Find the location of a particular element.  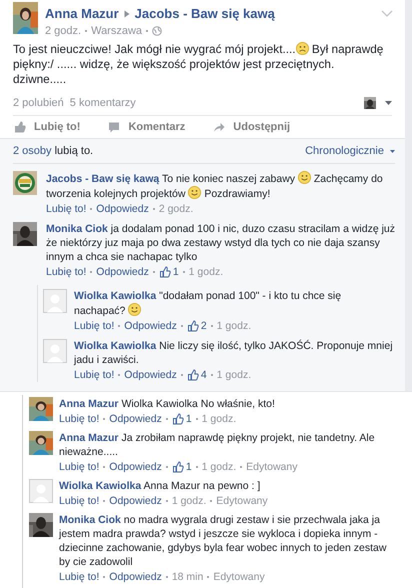

comment-time: 2 godz. is located at coordinates (176, 209).